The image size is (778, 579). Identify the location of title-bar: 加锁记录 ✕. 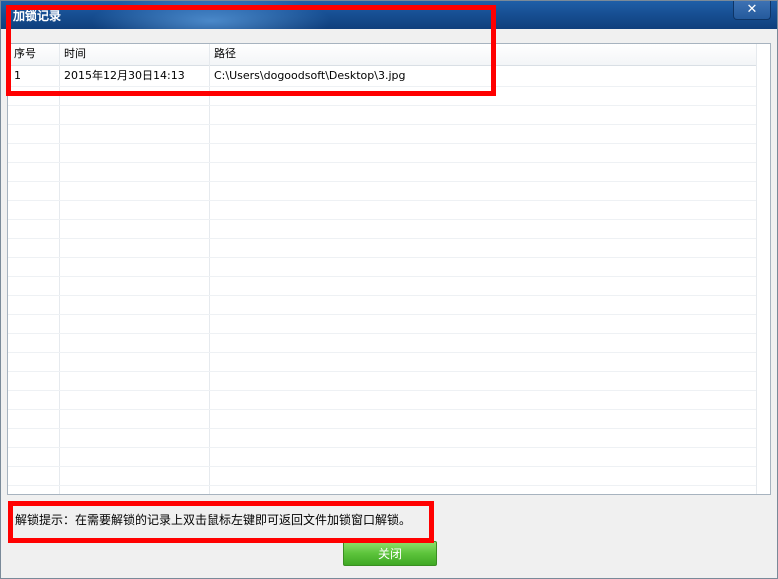
(389, 15).